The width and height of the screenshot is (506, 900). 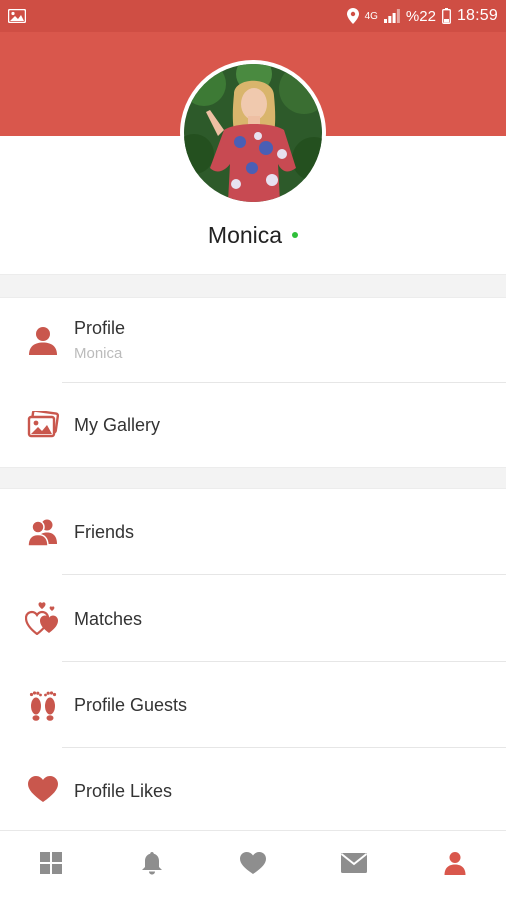 What do you see at coordinates (253, 16) in the screenshot?
I see `status-bar: 4G %22 18:59` at bounding box center [253, 16].